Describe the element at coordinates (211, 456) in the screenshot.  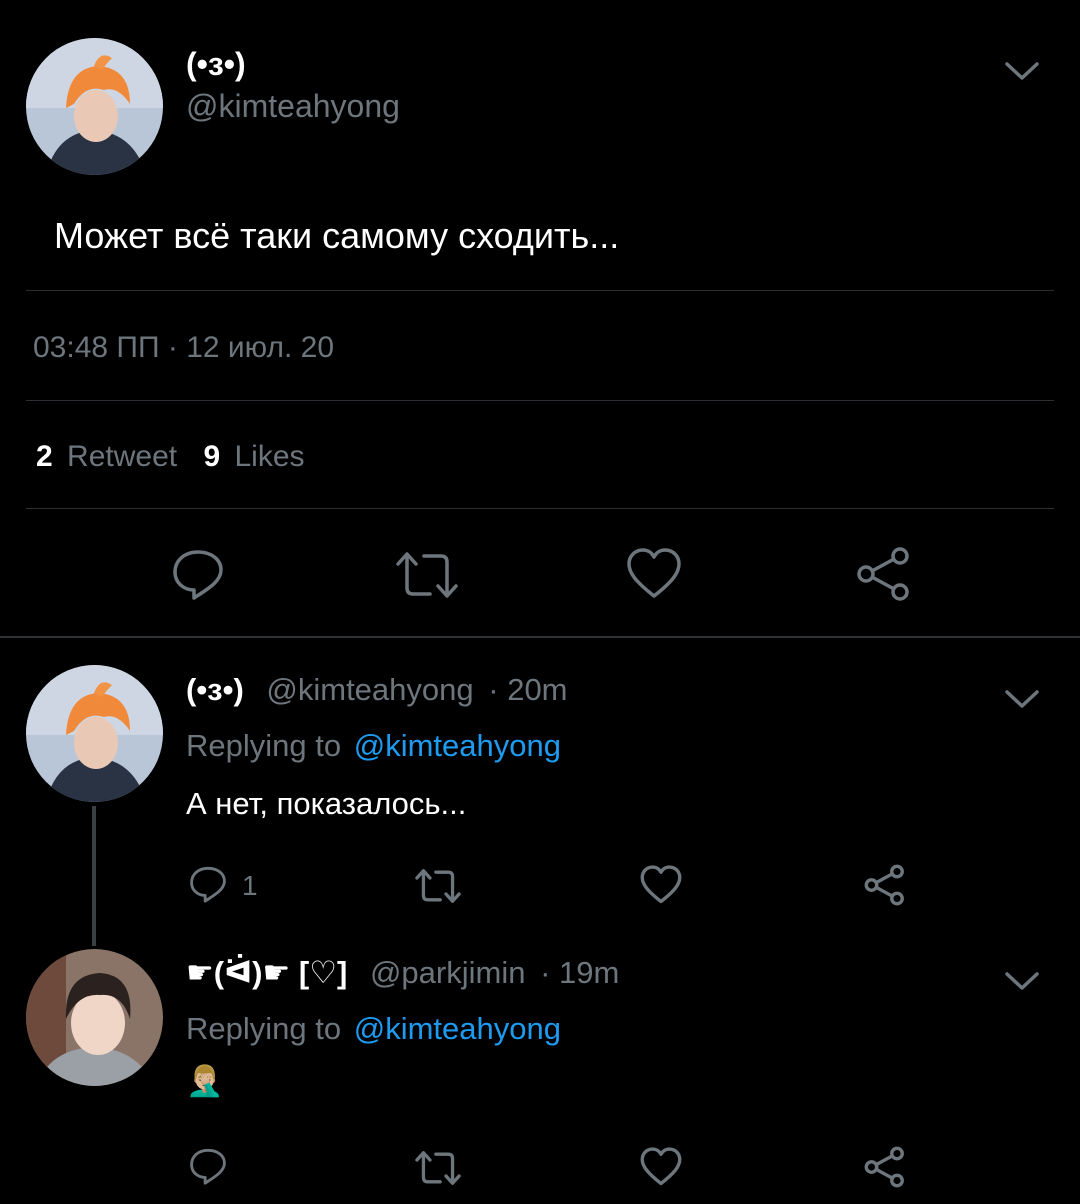
I see `like-count: 9` at that location.